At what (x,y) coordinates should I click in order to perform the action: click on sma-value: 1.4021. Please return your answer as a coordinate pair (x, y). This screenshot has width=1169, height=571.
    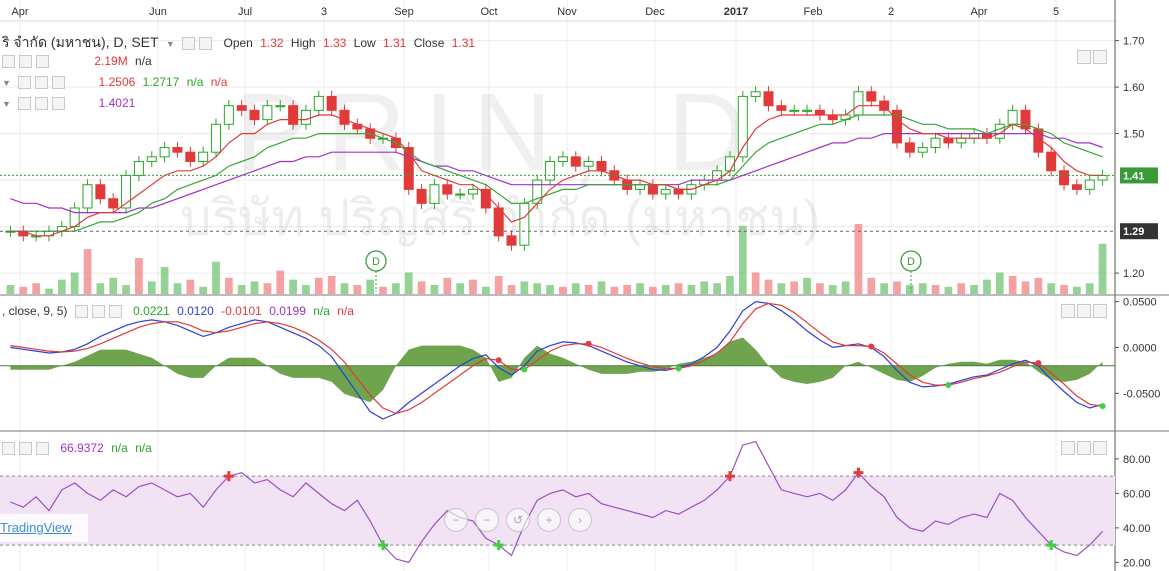
    Looking at the image, I should click on (117, 103).